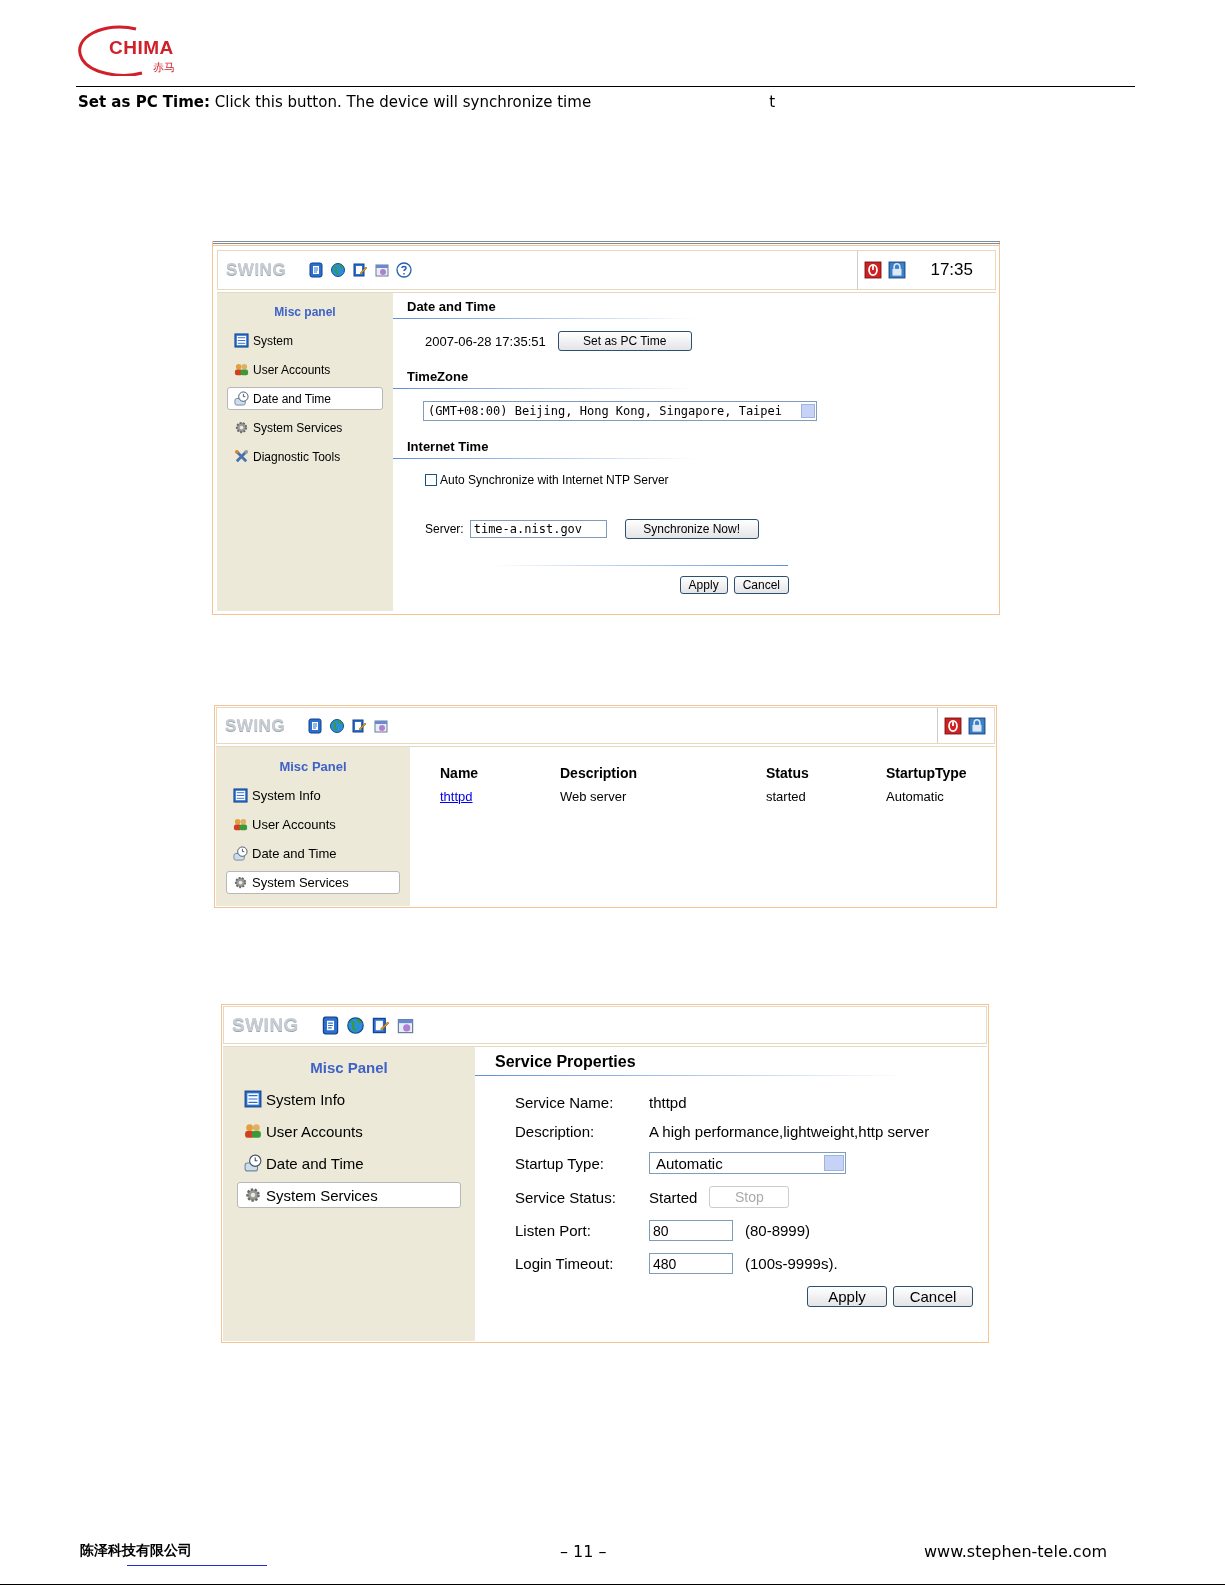  What do you see at coordinates (690, 1061) in the screenshot?
I see `section-heading: Service Properties` at bounding box center [690, 1061].